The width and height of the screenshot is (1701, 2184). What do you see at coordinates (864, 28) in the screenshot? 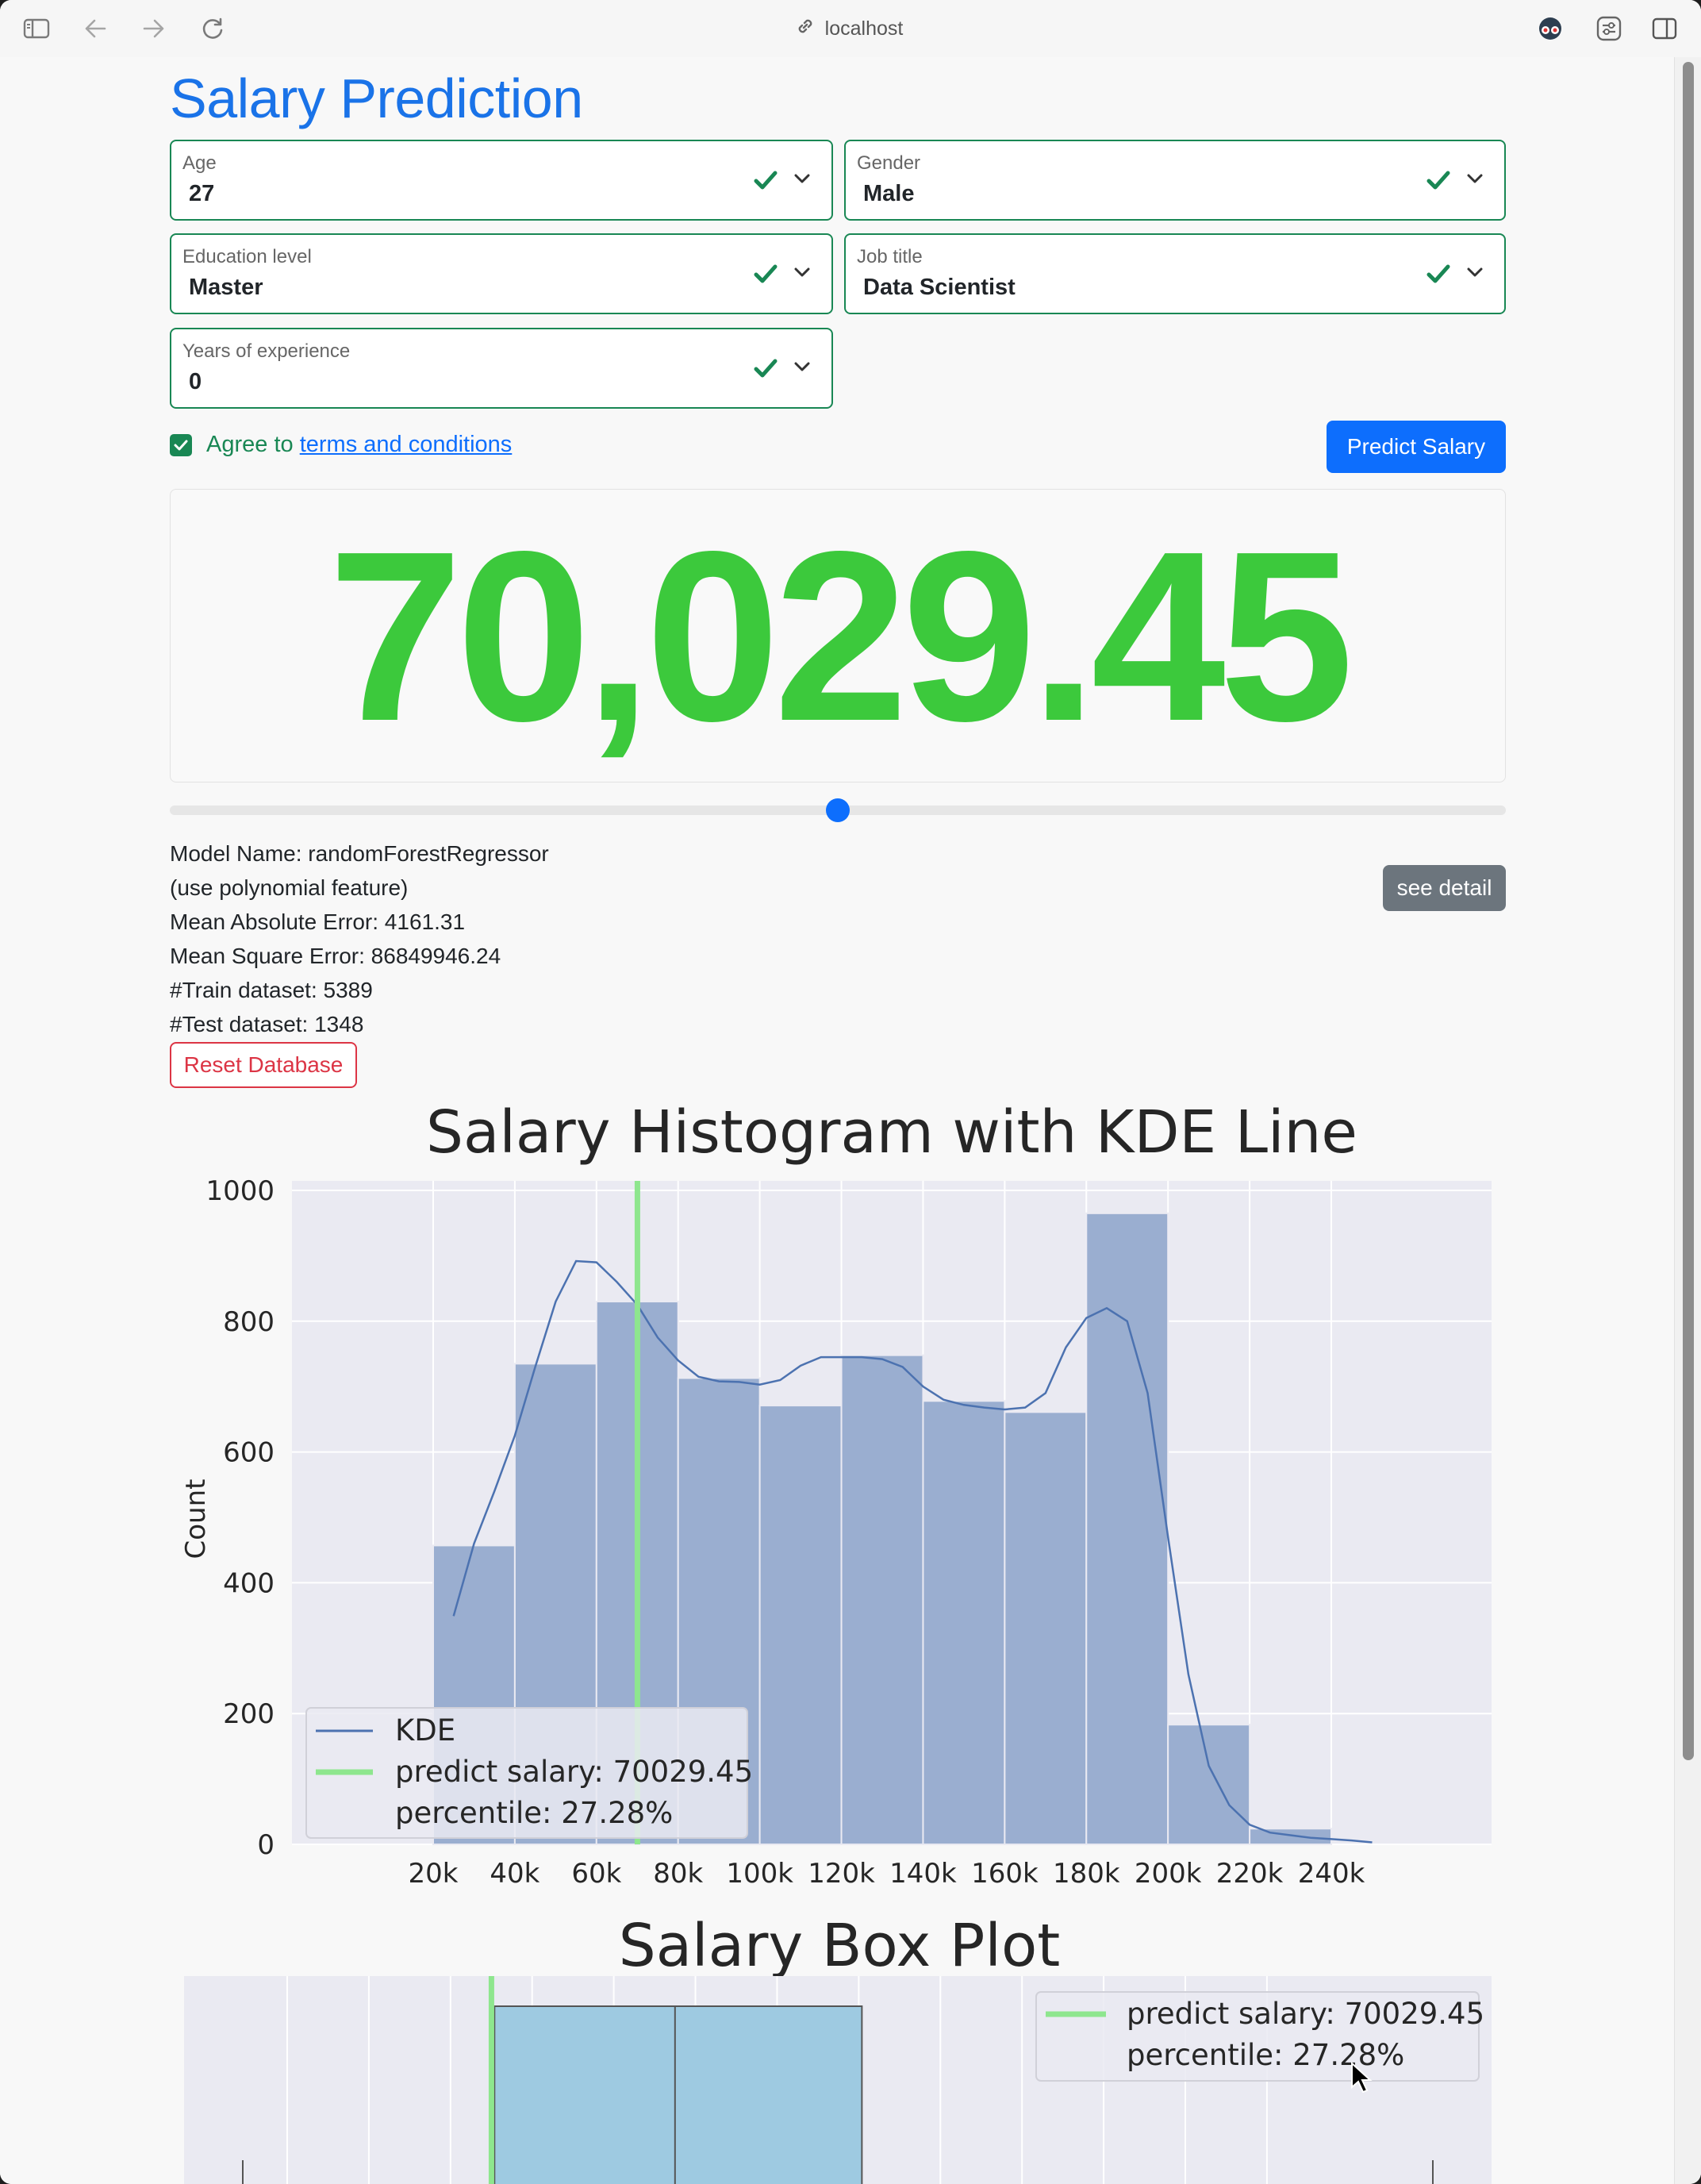
I see `address-text: localhost` at bounding box center [864, 28].